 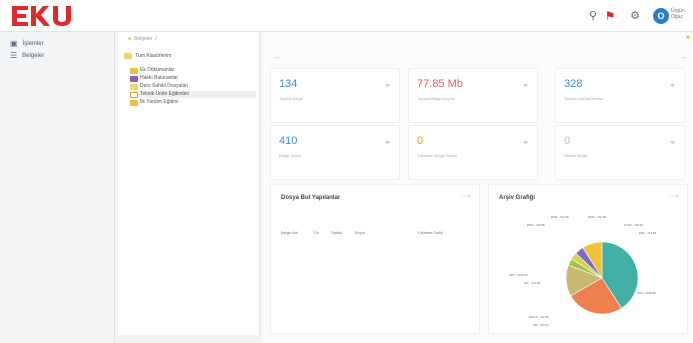 What do you see at coordinates (436, 98) in the screenshot?
I see `stat-label: Toplam Belge Boyutu` at bounding box center [436, 98].